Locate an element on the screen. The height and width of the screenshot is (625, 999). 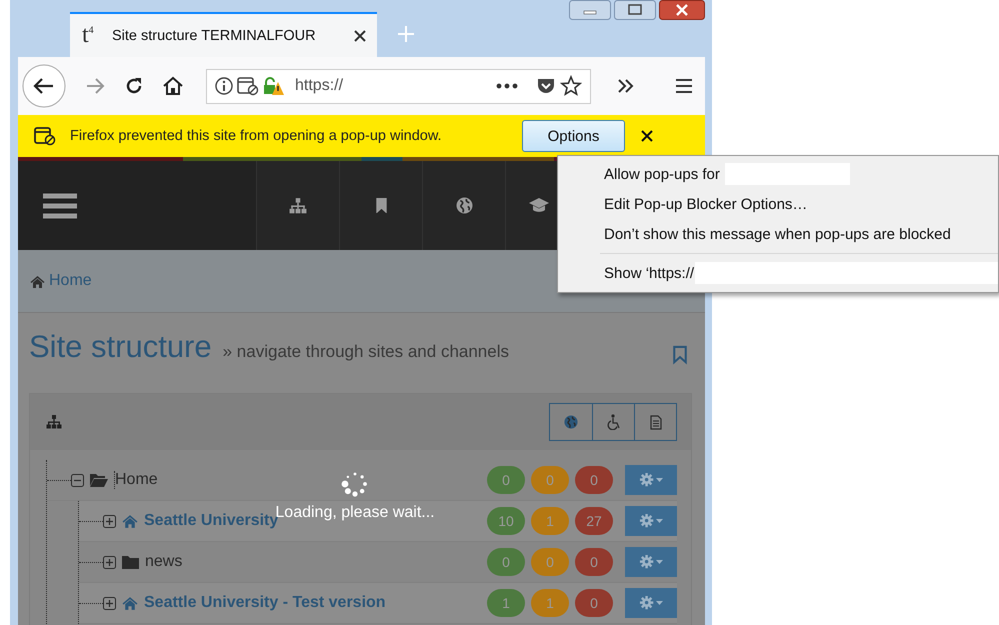
notice-message: Firefox prevented this site from opening a pop-up window. is located at coordinates (256, 136).